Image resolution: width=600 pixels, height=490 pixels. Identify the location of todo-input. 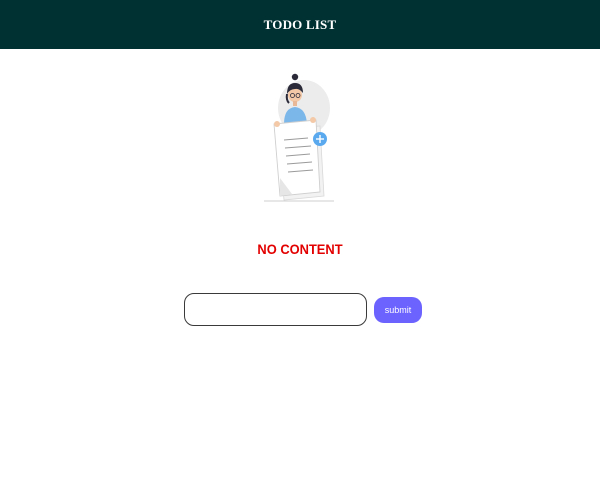
(275, 309).